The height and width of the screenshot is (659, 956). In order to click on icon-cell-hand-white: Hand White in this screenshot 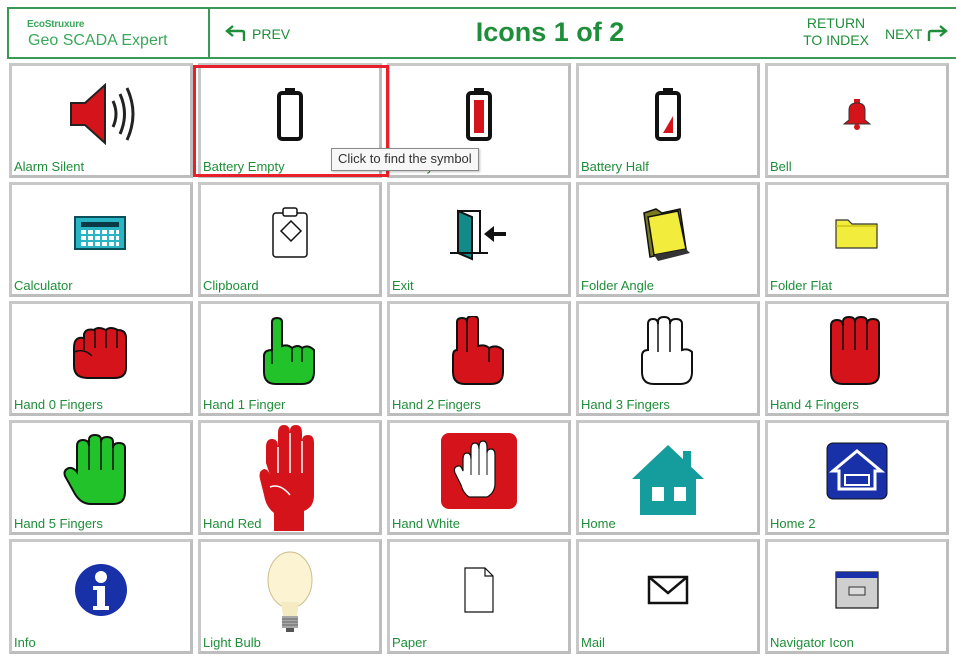, I will do `click(479, 477)`.